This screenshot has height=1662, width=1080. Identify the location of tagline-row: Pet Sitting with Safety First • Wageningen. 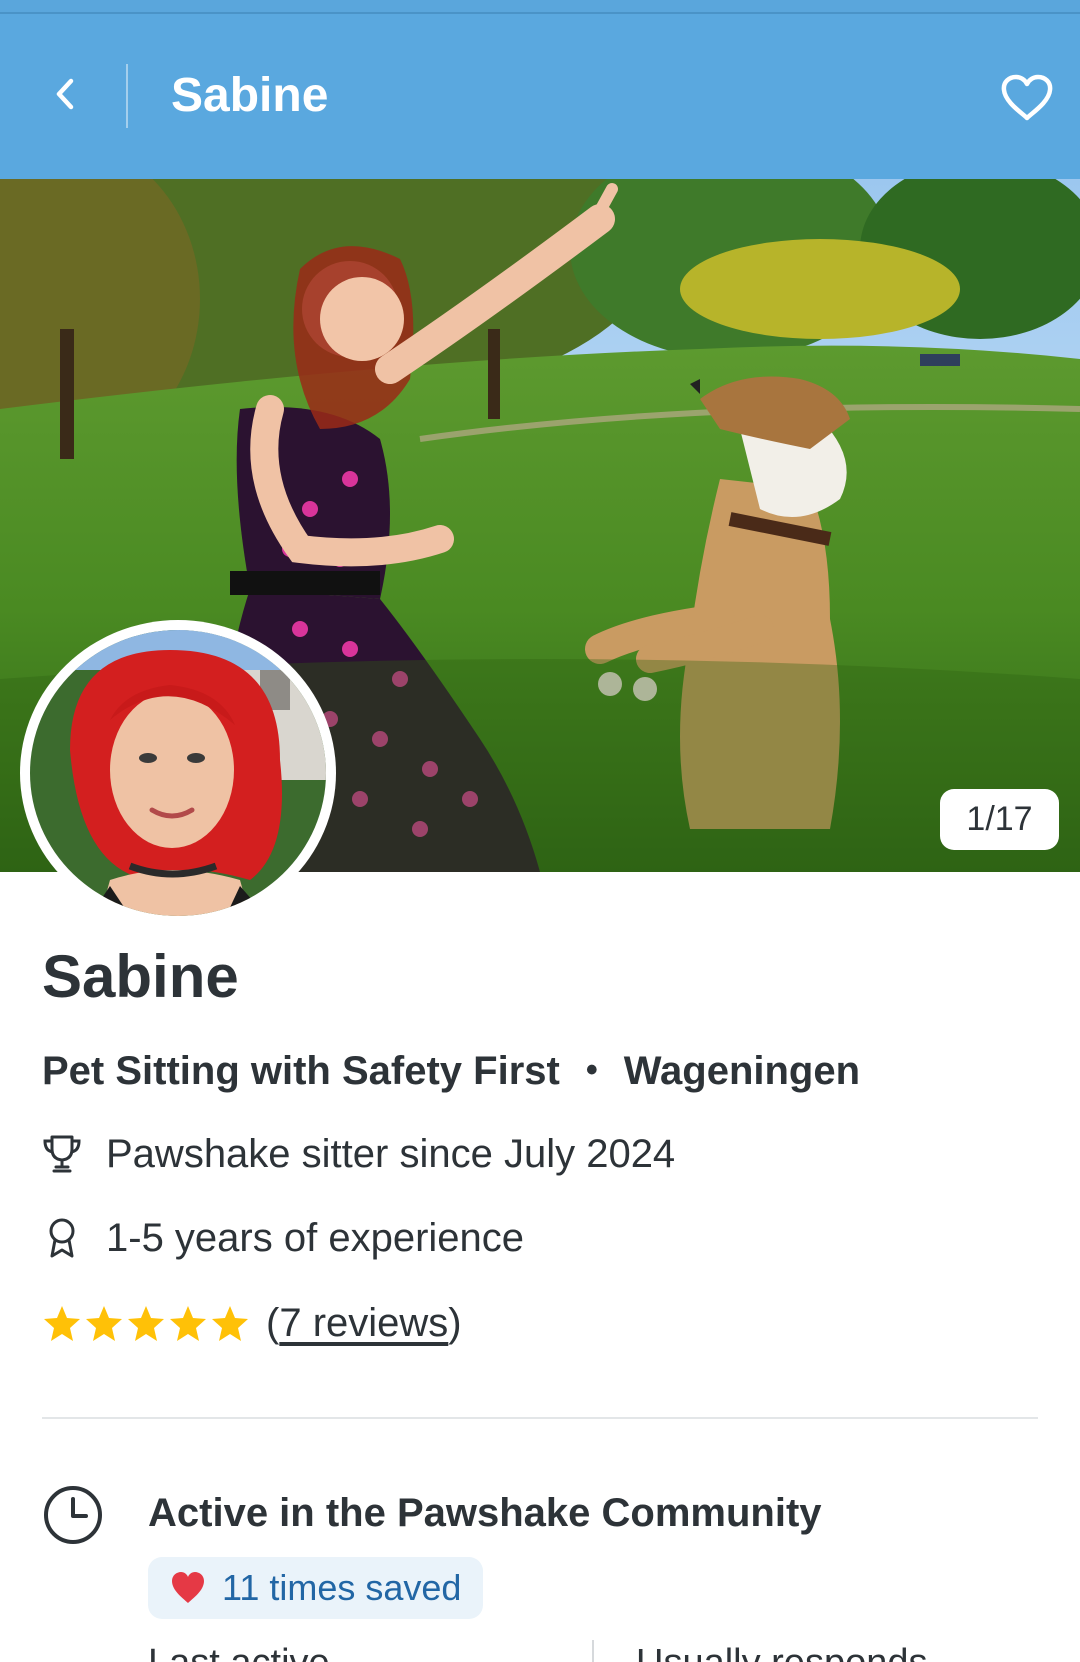
(451, 1070).